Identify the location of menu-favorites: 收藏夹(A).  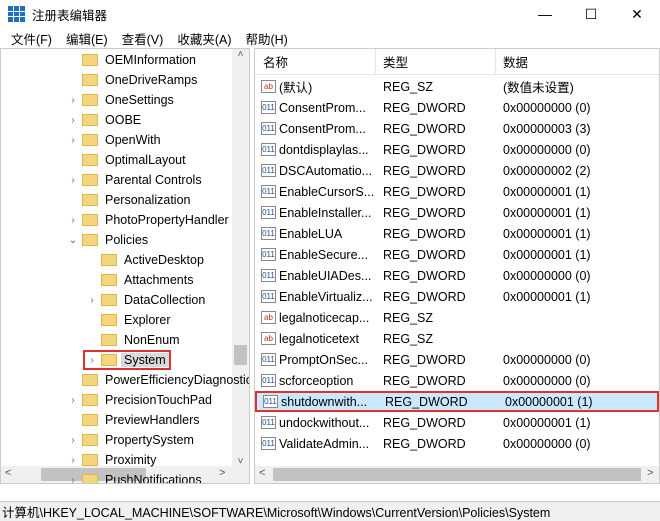
(204, 38).